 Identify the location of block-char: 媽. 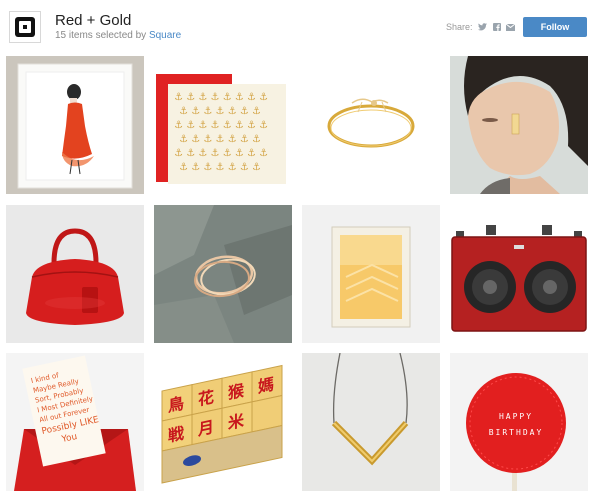
(266, 385).